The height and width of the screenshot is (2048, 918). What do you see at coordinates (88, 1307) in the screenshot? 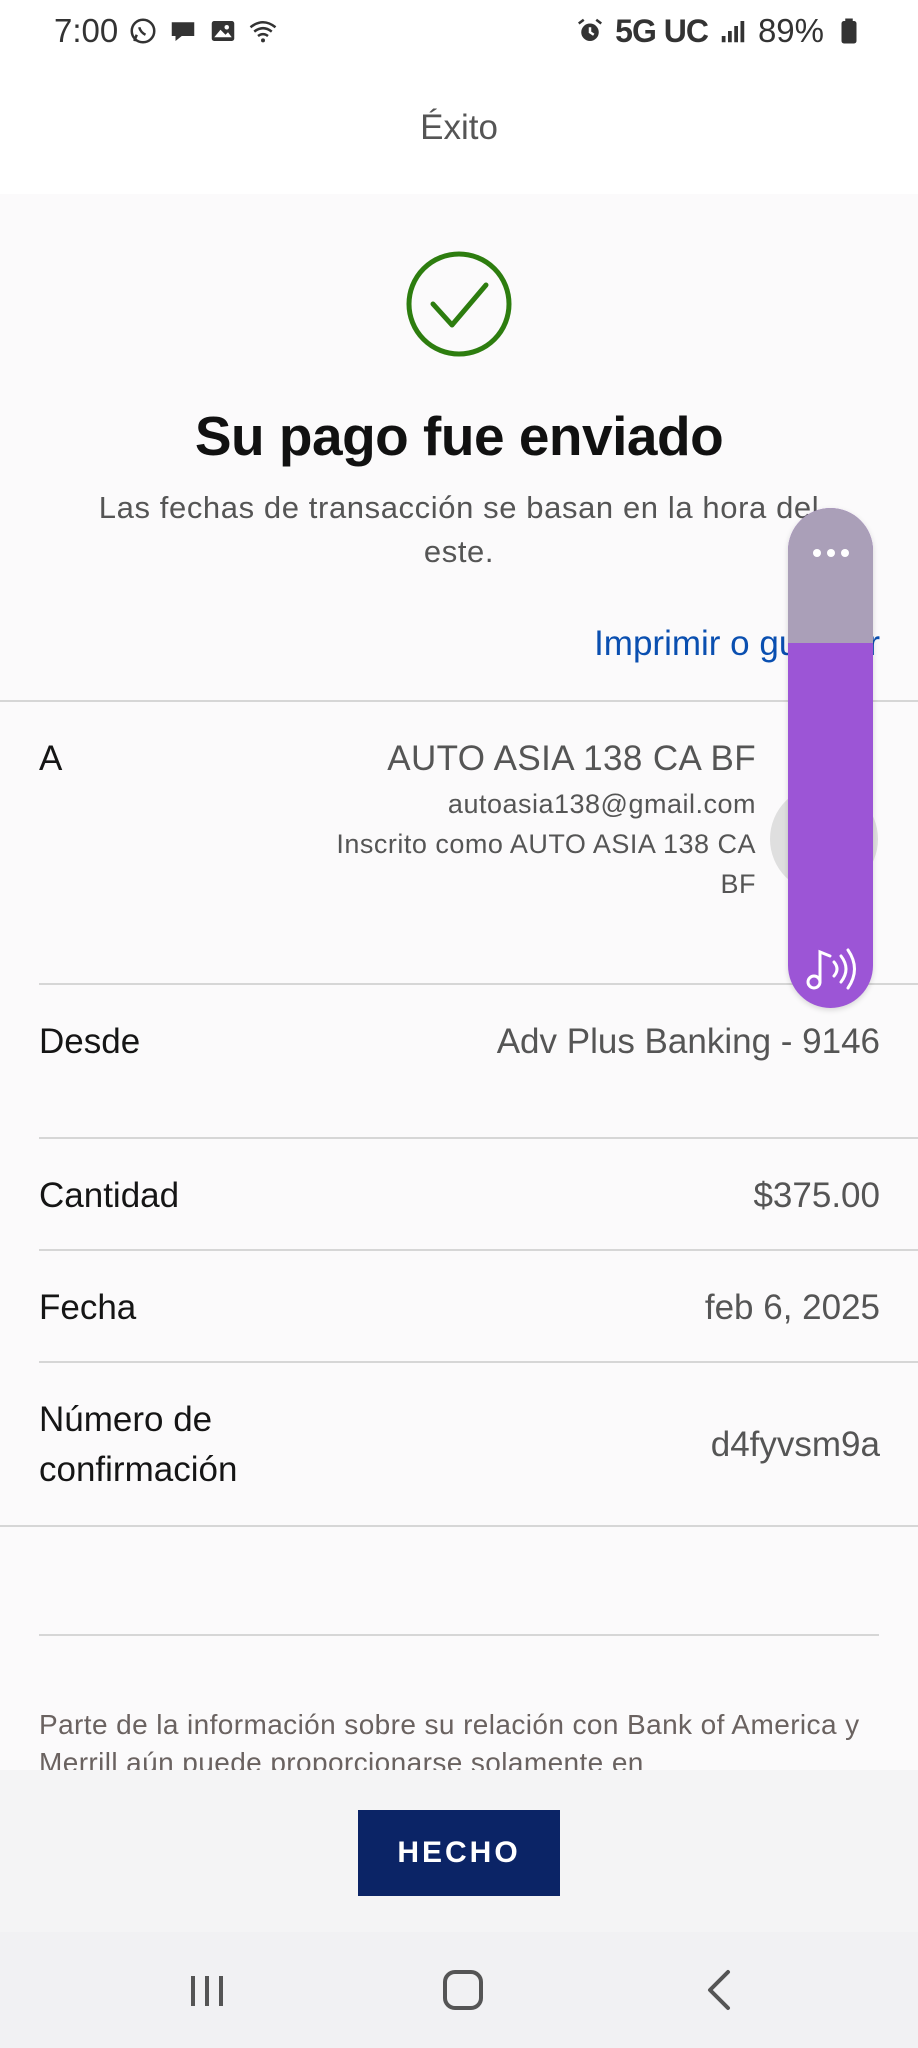
I see `date-label: Fecha` at bounding box center [88, 1307].